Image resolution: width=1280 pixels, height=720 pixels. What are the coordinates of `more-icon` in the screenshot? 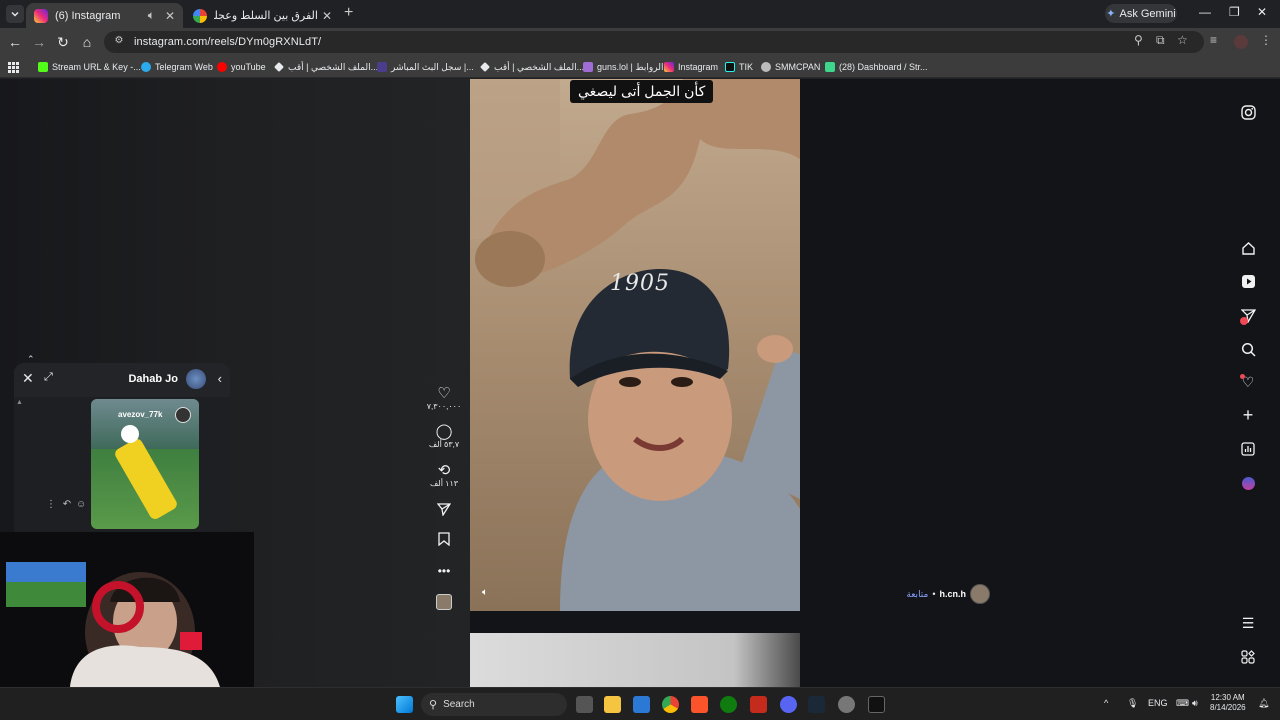 It's located at (1248, 657).